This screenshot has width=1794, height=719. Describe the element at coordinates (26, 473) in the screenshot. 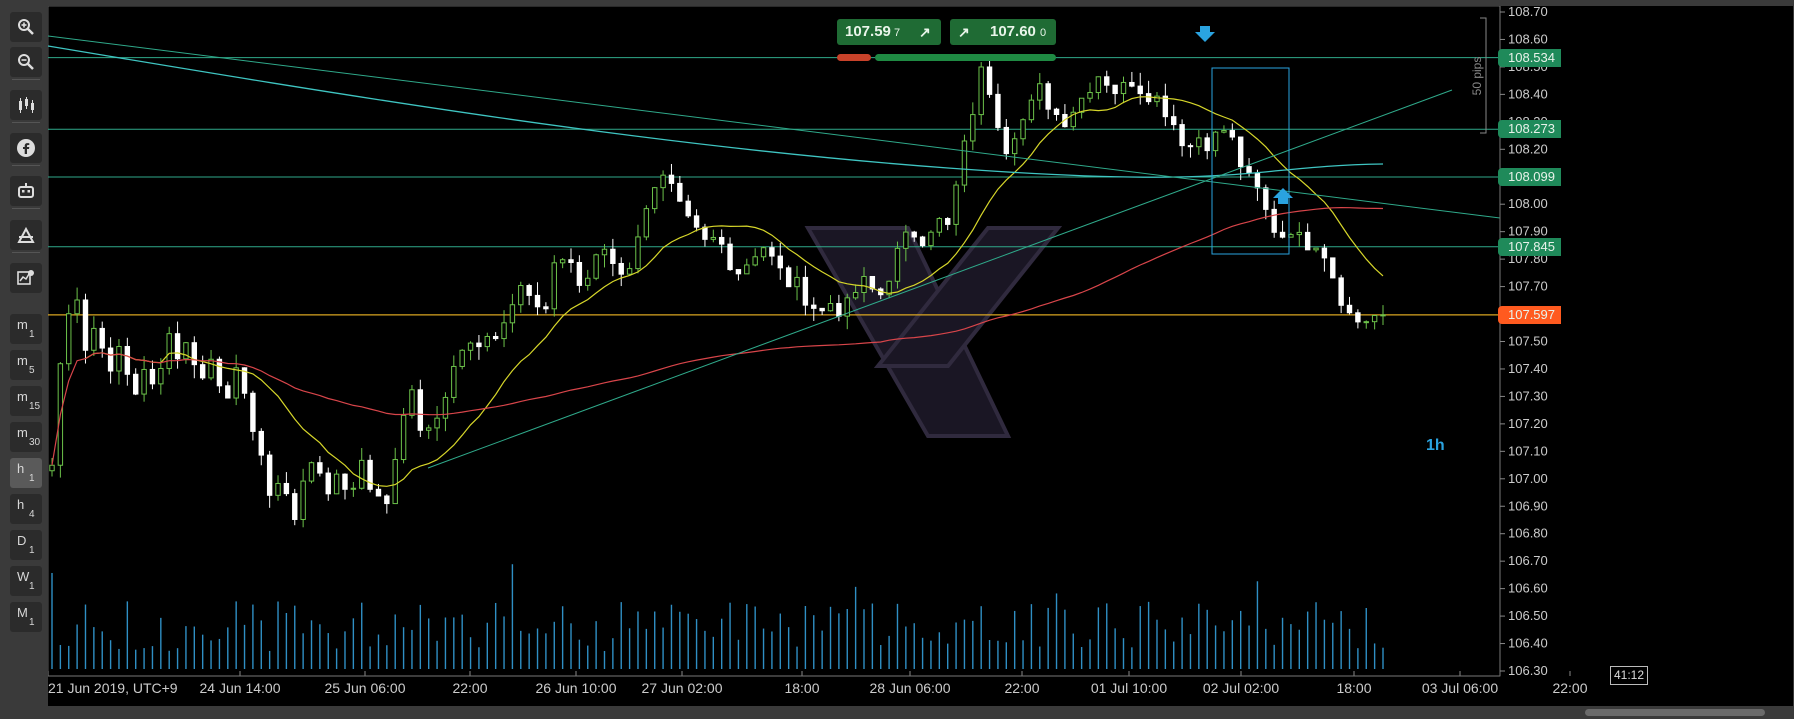

I see `timeframe-h1-button: h1` at that location.